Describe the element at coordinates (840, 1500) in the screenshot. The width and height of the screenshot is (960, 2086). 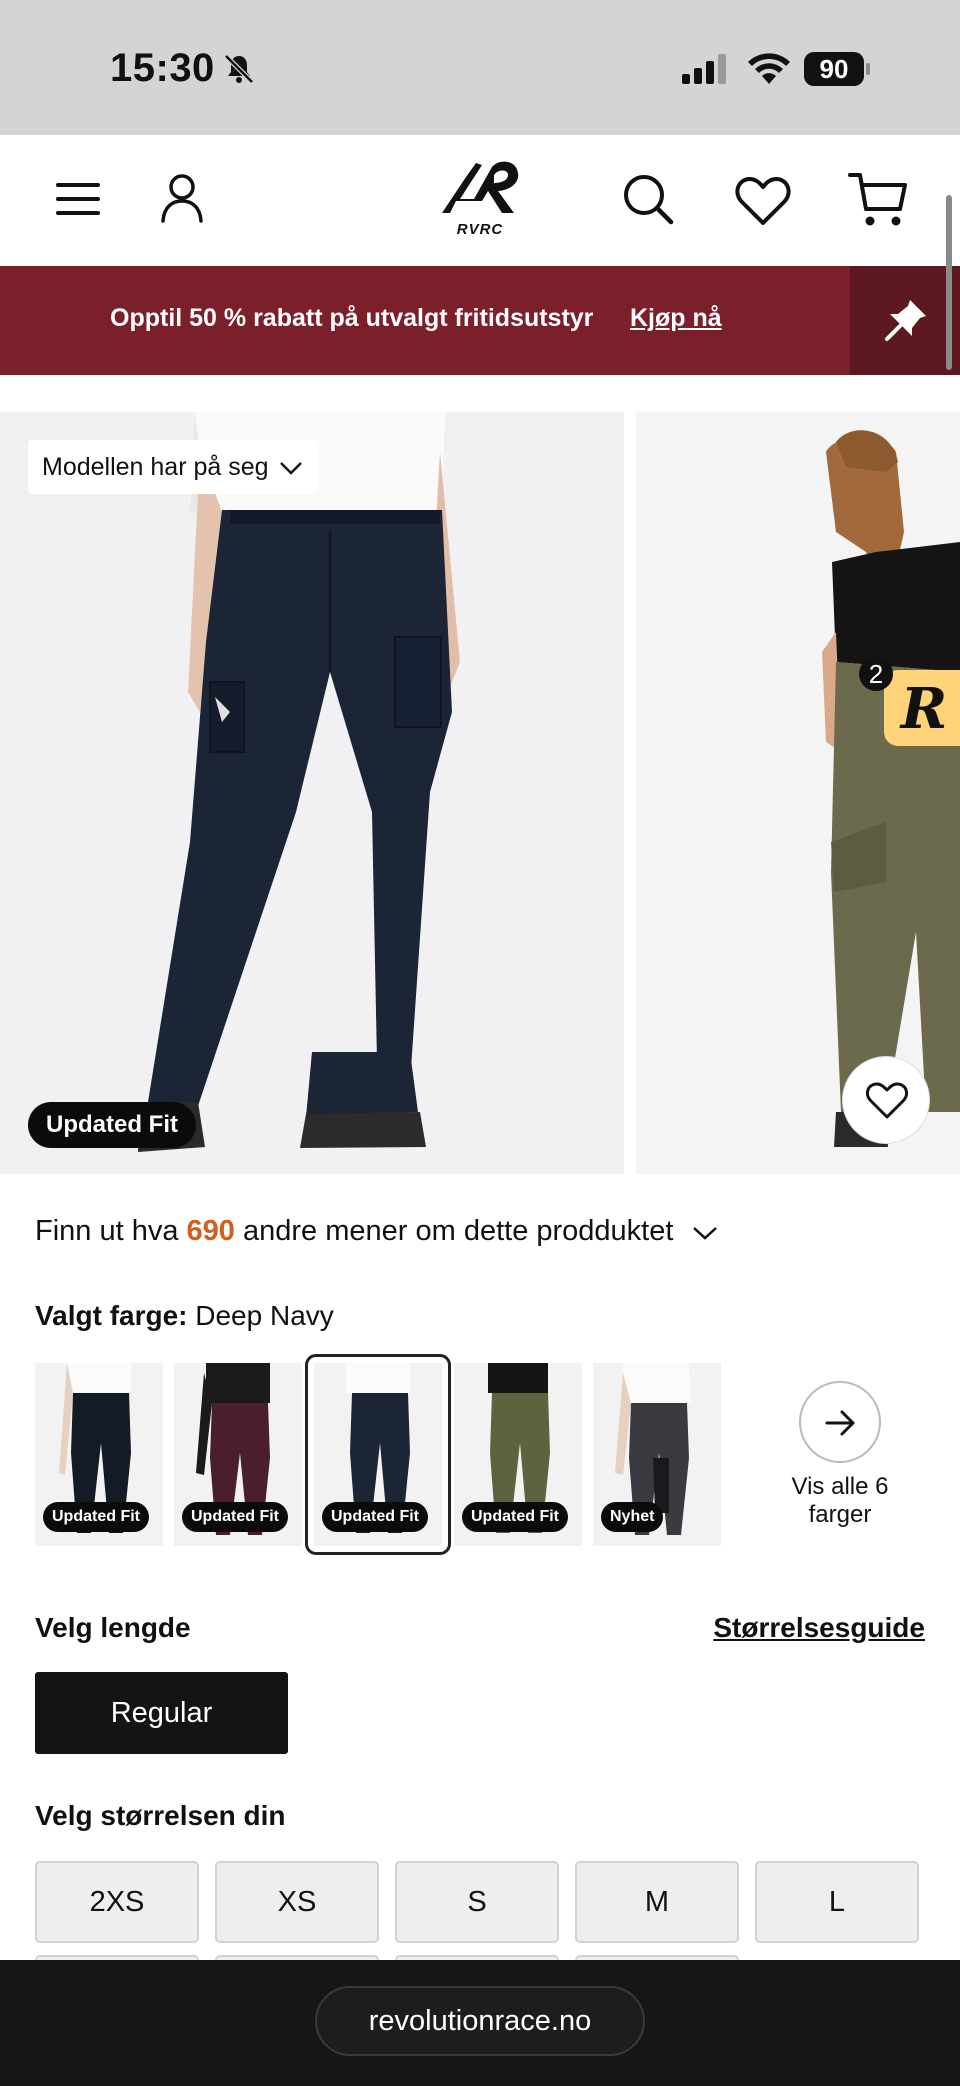
I see `see-all-colours-label: Vis alle 6 farger` at that location.